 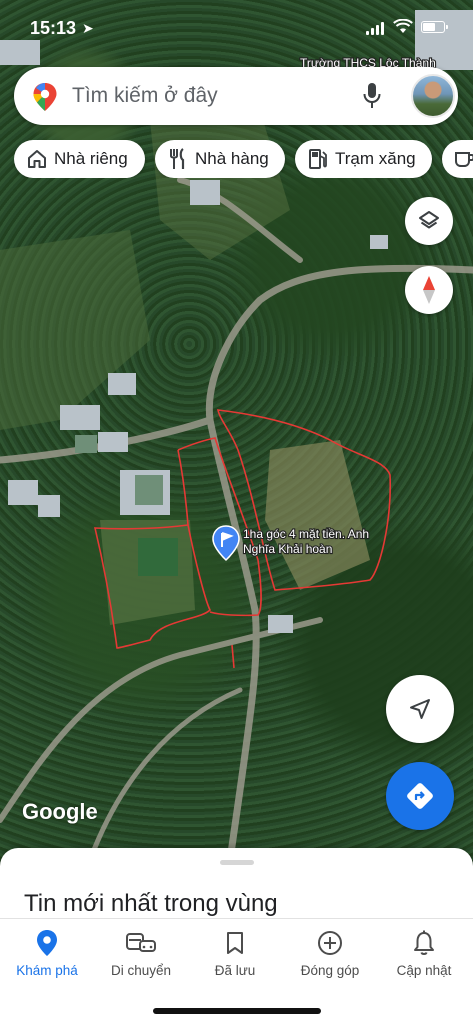 What do you see at coordinates (235, 970) in the screenshot?
I see `nav-label: Đã lưu` at bounding box center [235, 970].